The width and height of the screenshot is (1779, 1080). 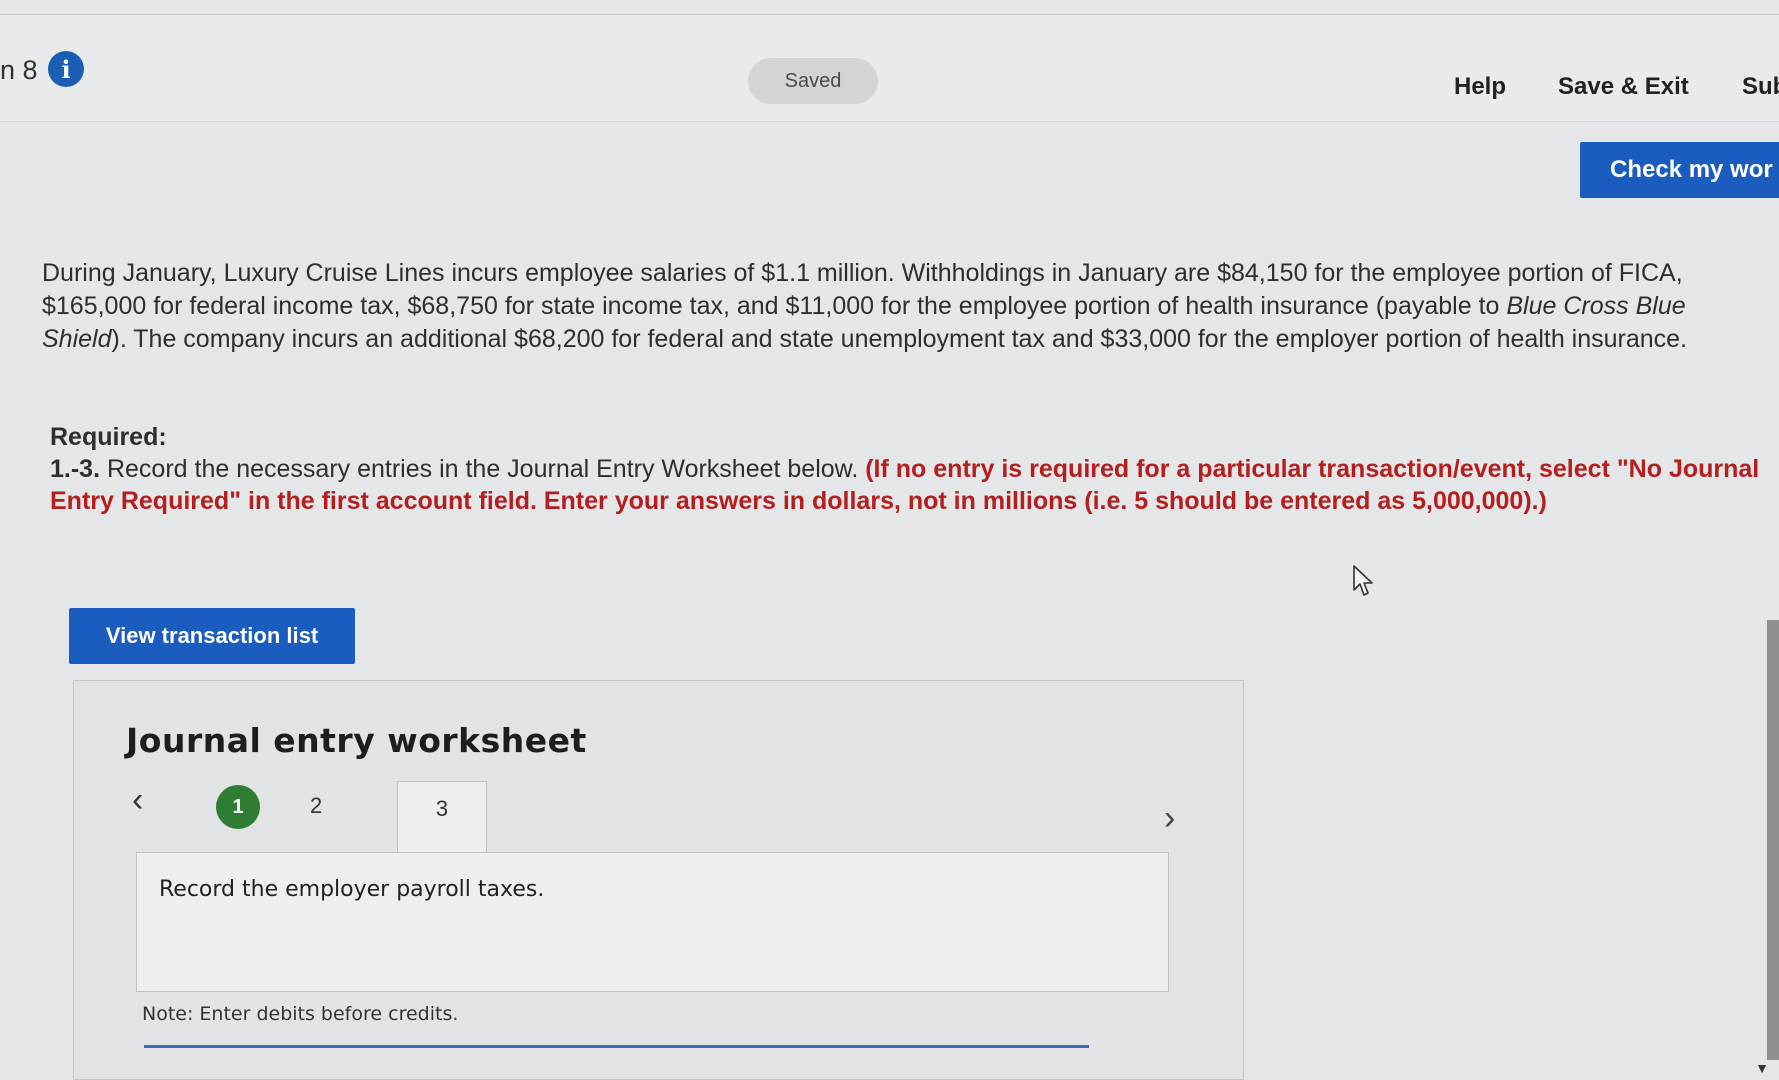 I want to click on scroll-down-arrow-icon: ▼, so click(x=1762, y=1068).